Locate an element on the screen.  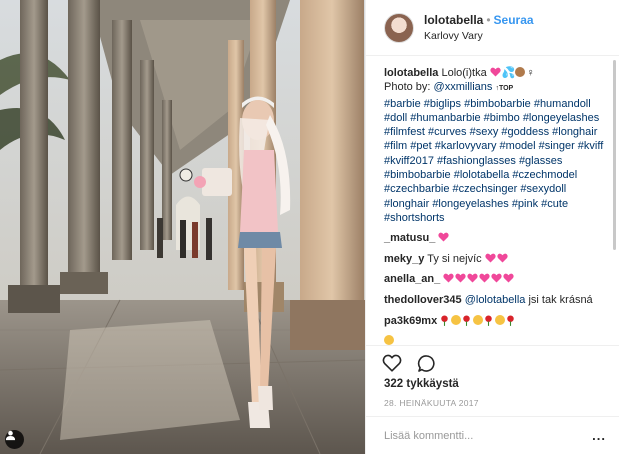
caption-emoji: 💦 ♀ is located at coordinates (512, 73).